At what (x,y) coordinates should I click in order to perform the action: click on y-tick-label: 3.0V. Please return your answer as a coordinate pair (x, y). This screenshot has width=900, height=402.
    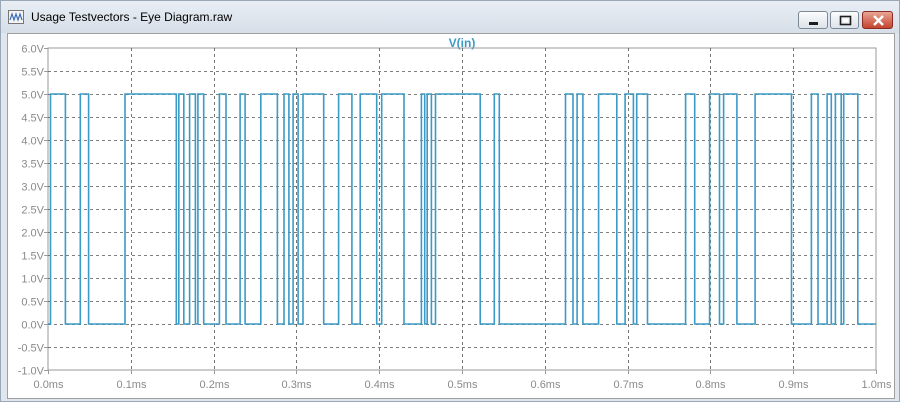
    Looking at the image, I should click on (32, 188).